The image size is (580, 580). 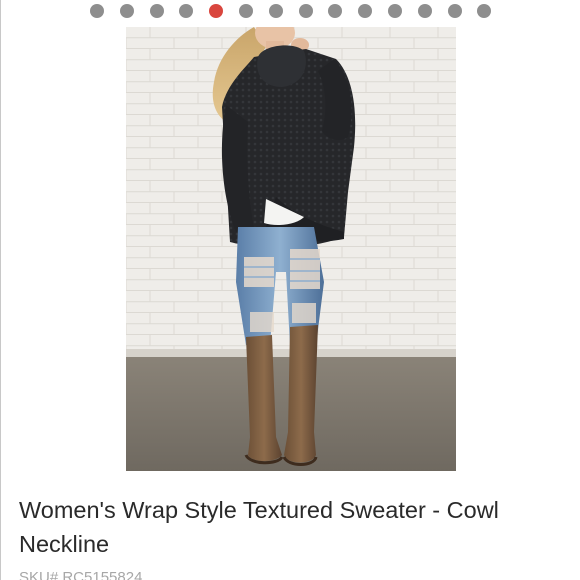 I want to click on product-sku: SKU# RC5155824, so click(x=81, y=574).